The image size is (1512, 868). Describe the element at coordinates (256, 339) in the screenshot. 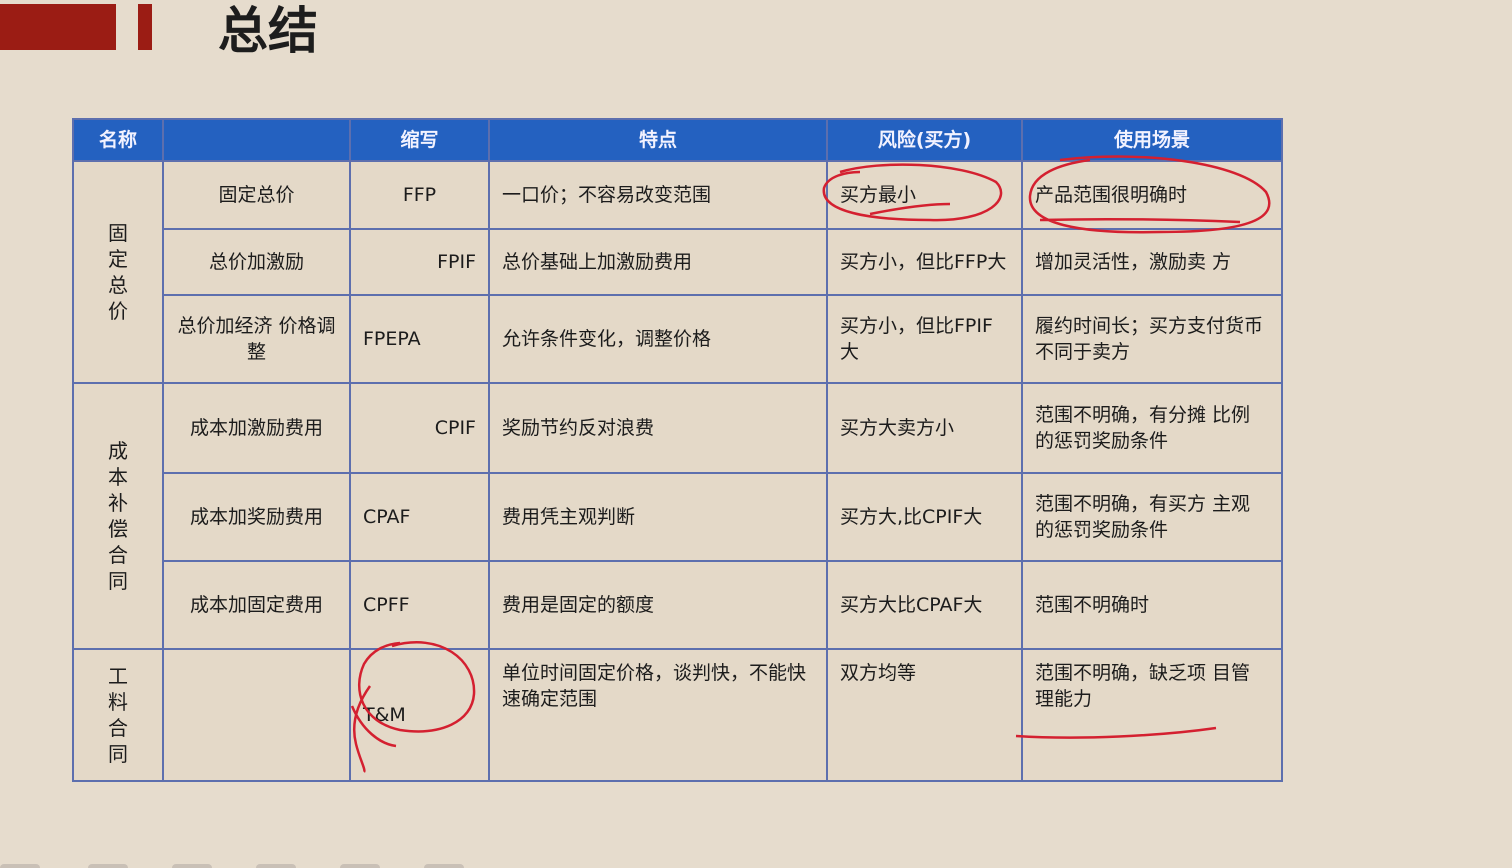

I see `name-cell: 总价加经济 价格调整` at that location.